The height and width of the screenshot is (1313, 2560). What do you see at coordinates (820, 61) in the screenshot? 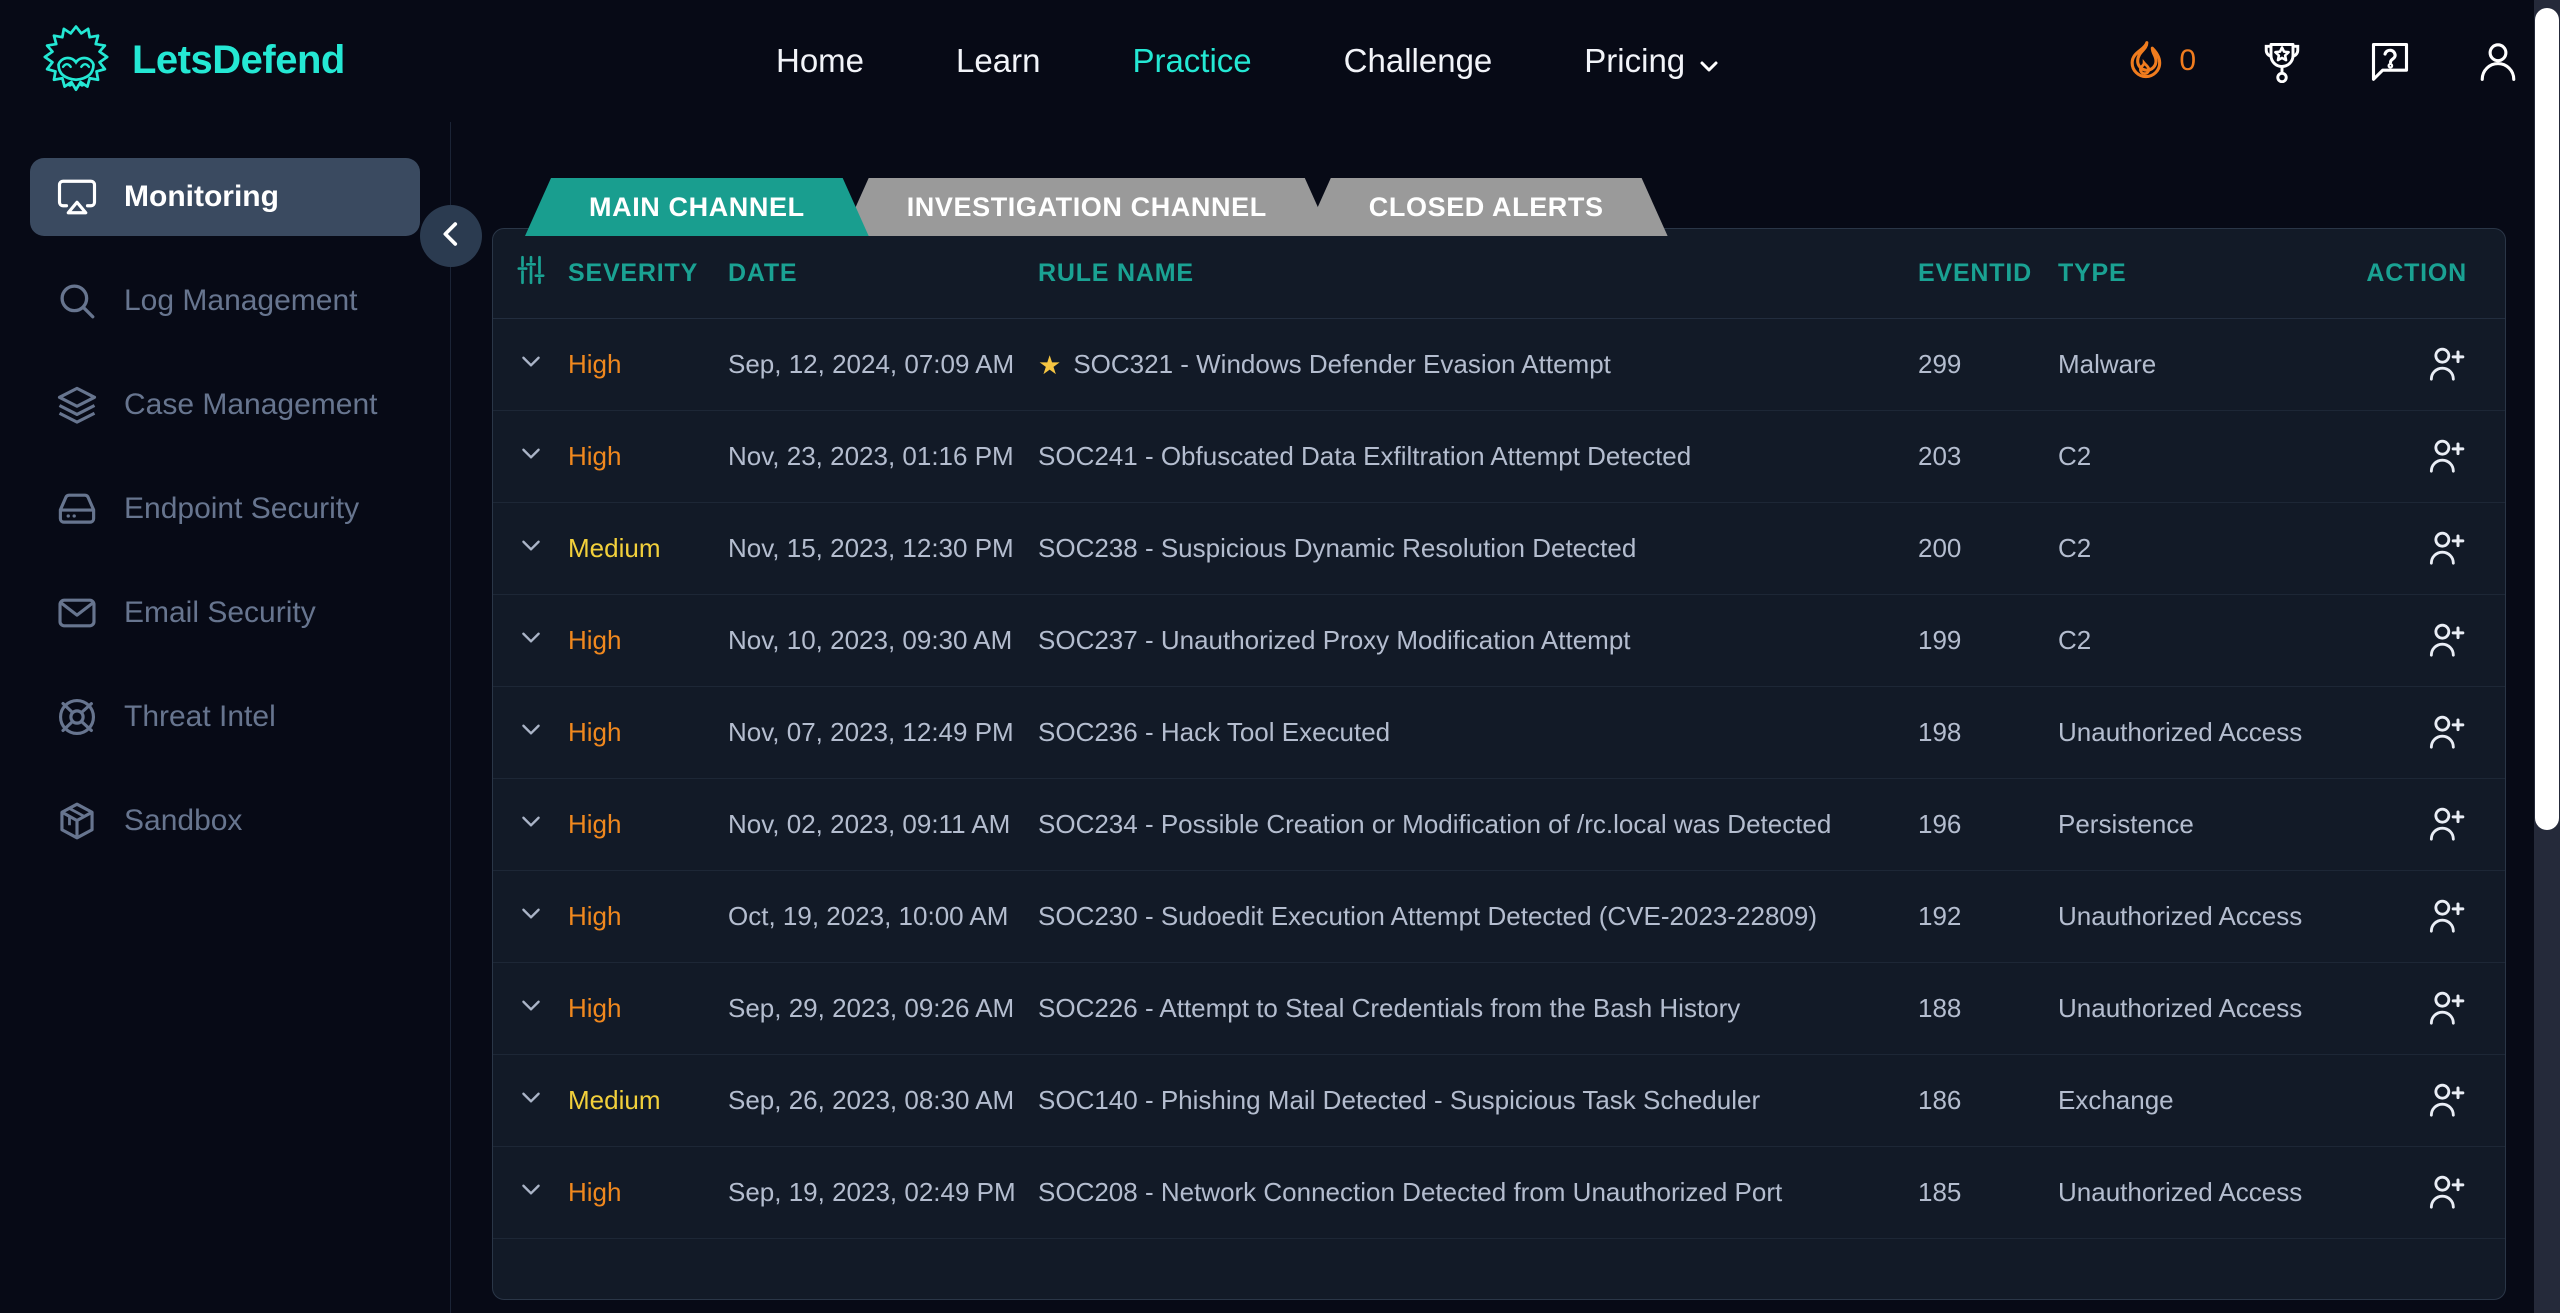
I see `nav-item-home: Home` at bounding box center [820, 61].